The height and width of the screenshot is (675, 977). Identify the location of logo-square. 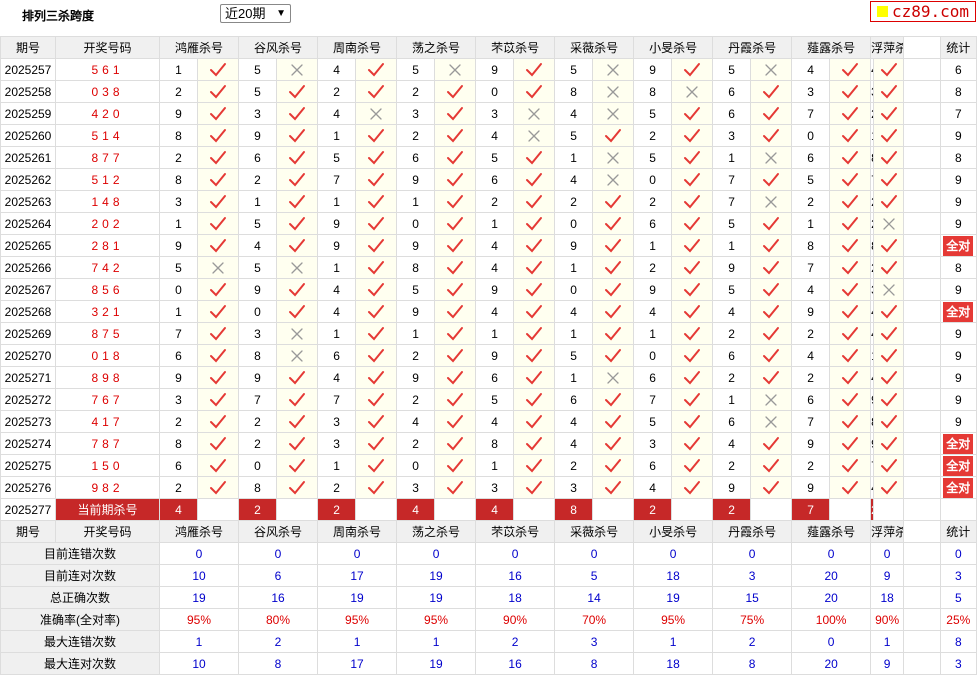
(882, 11).